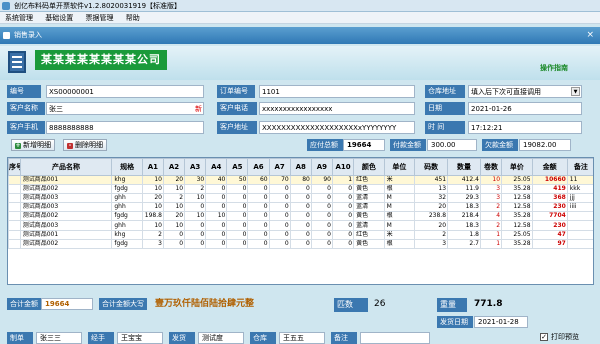 This screenshot has width=600, height=344. Describe the element at coordinates (343, 167) in the screenshot. I see `column-header: A10` at that location.